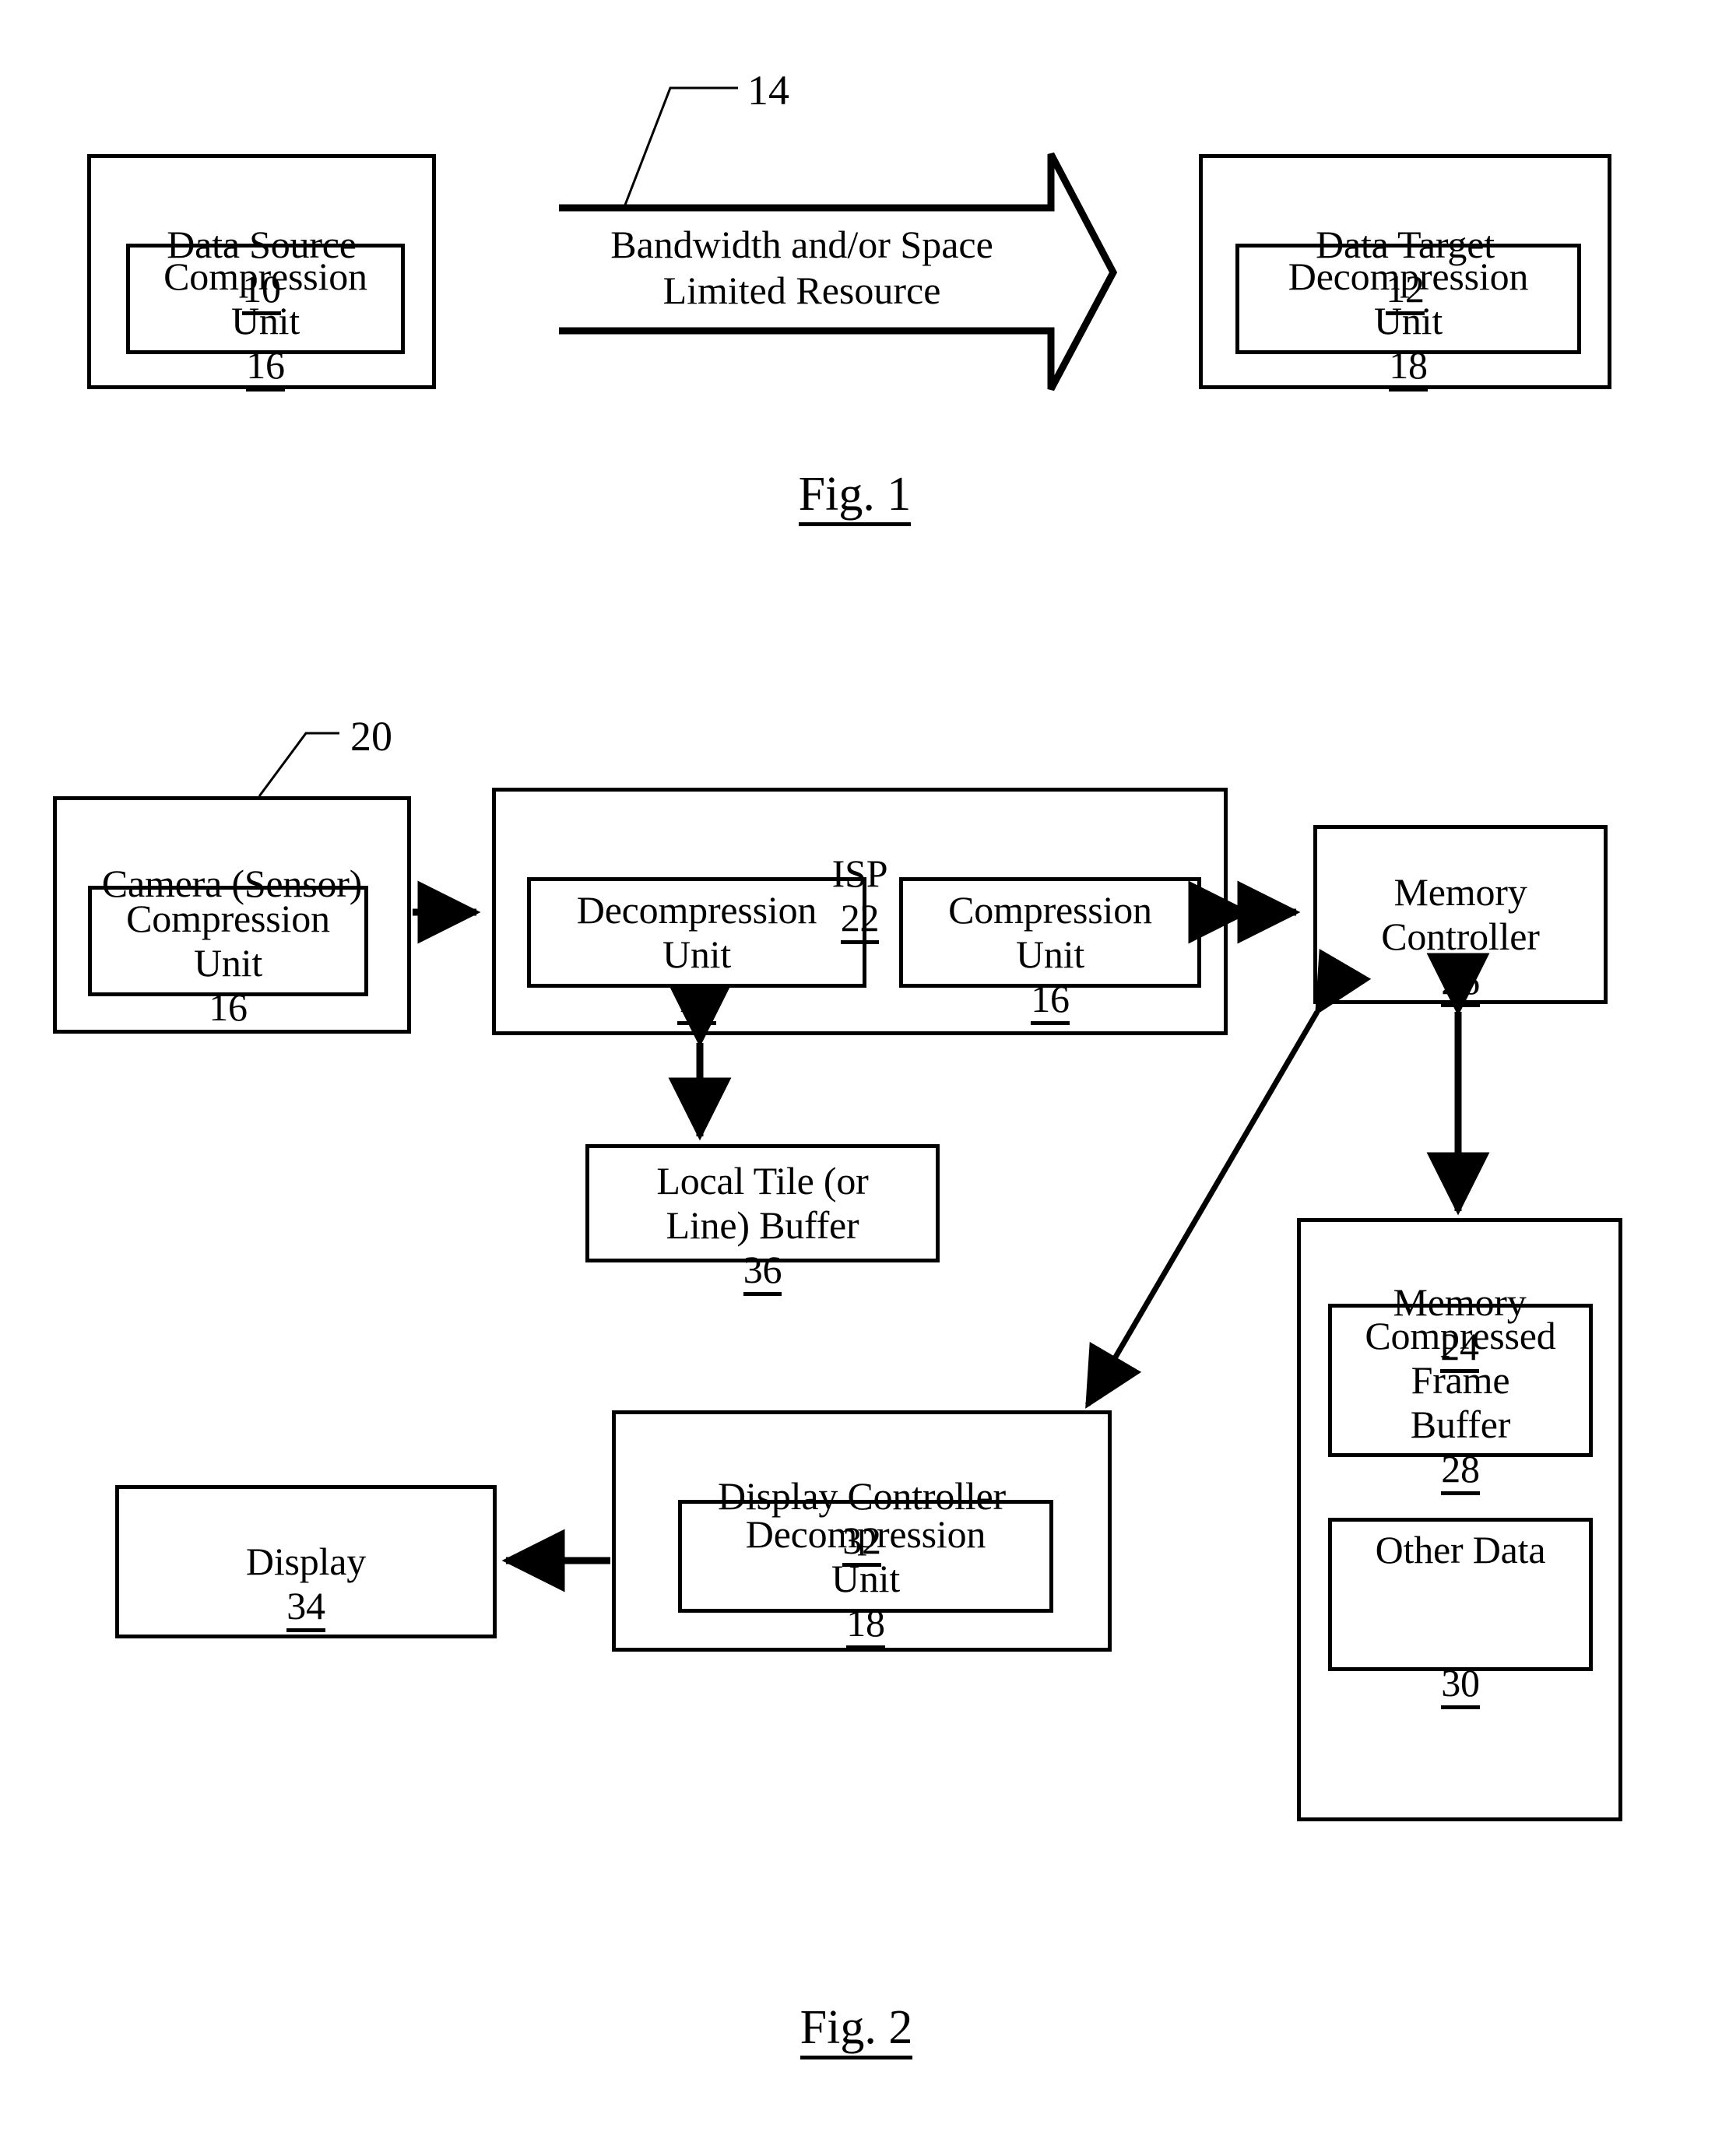 This screenshot has height=2156, width=1715. What do you see at coordinates (762, 1272) in the screenshot?
I see `fig2-local-tile-buffer-number: 36` at bounding box center [762, 1272].